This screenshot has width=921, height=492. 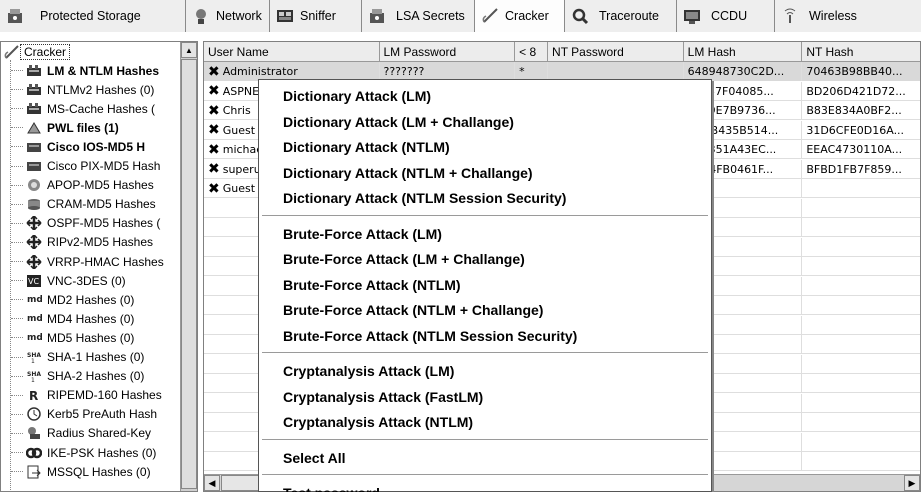 I want to click on tree-item: NTLMv2 Hashes (0), so click(x=96, y=89).